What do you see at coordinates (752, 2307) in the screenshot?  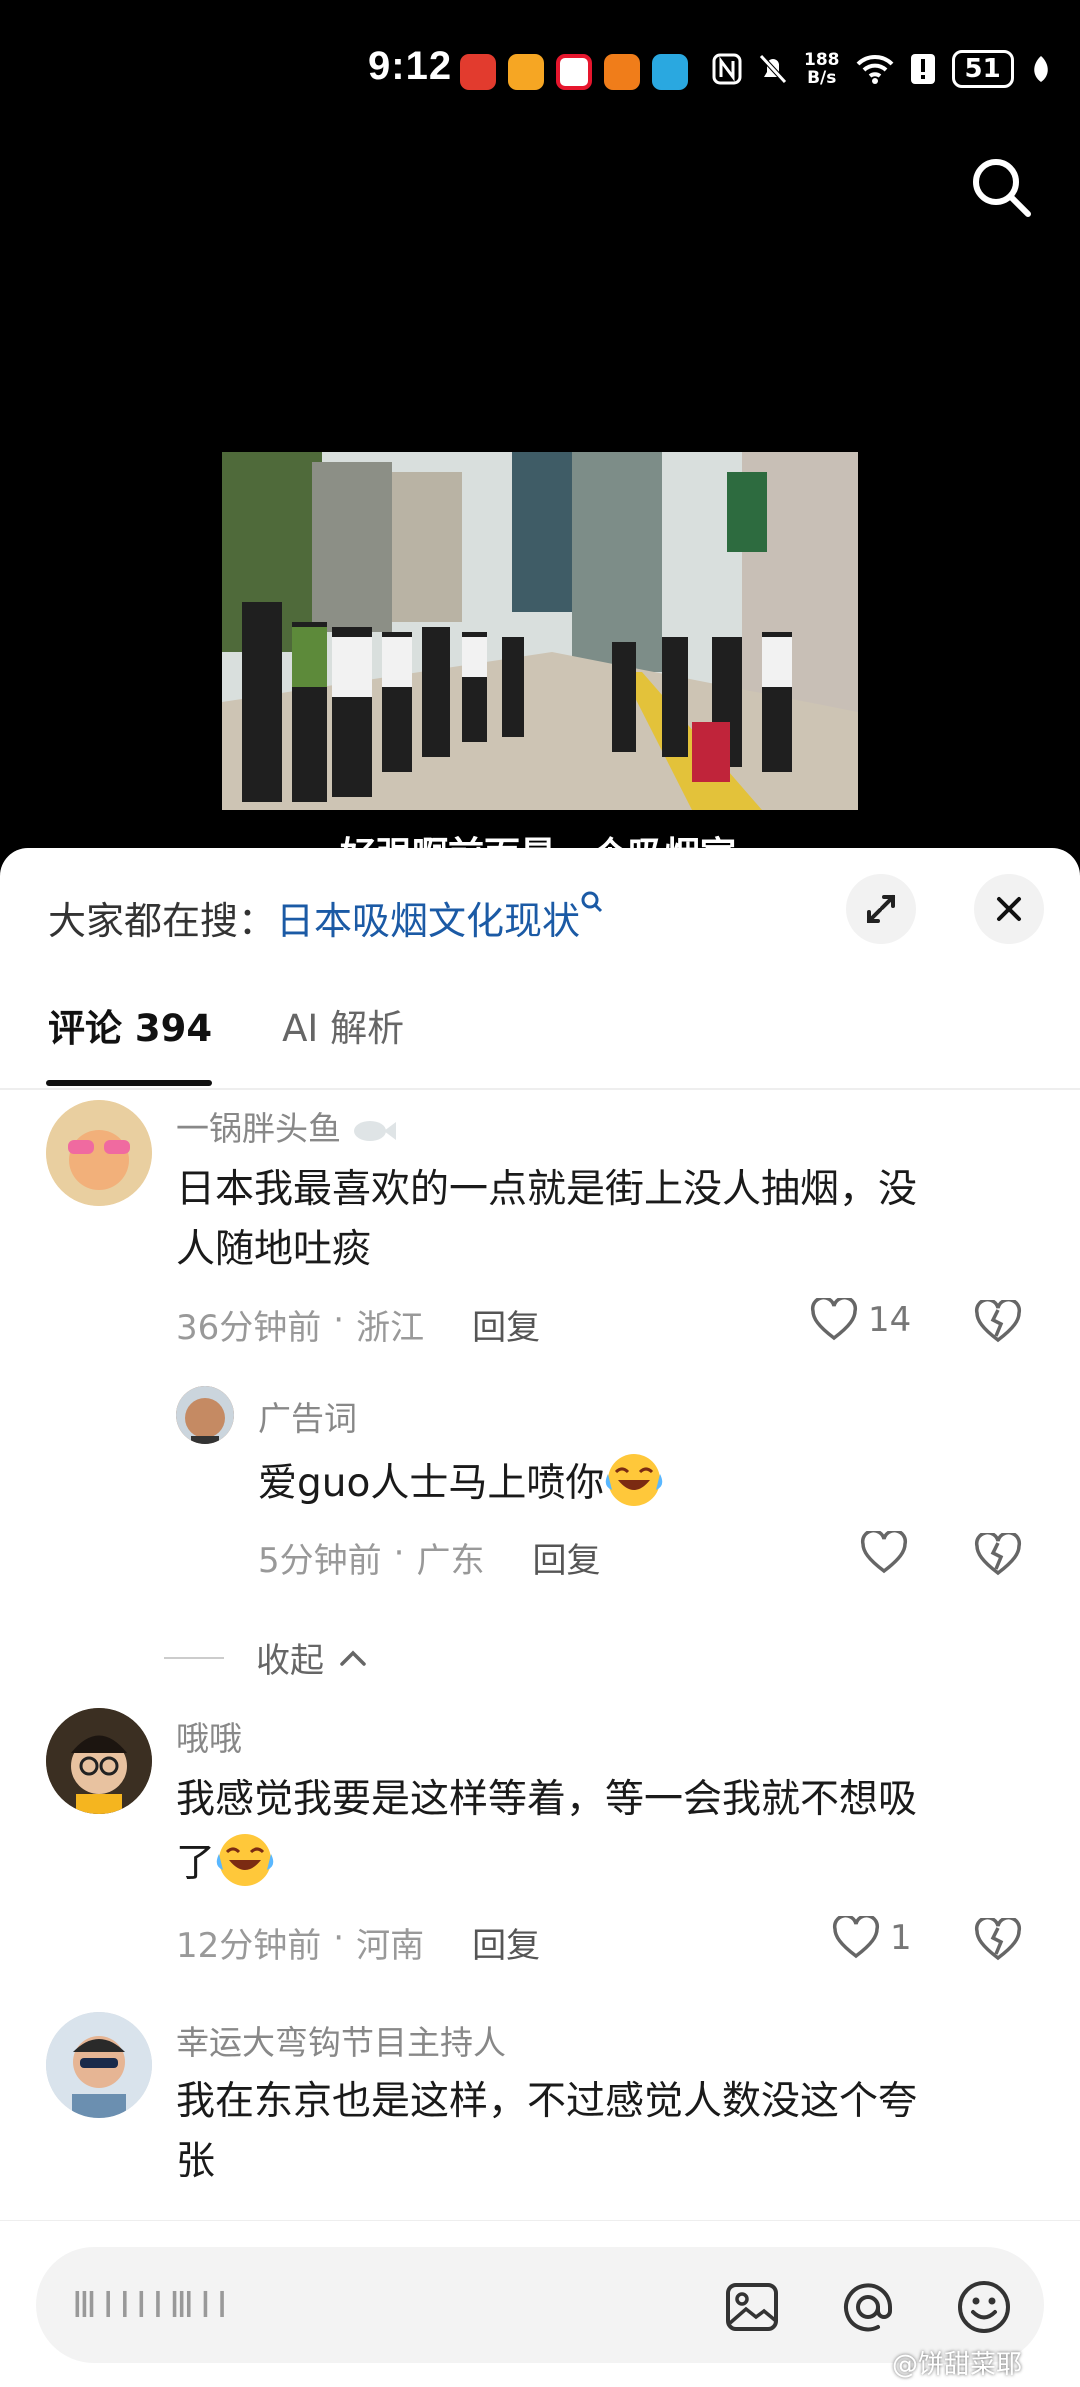 I see `image-picker-icon` at bounding box center [752, 2307].